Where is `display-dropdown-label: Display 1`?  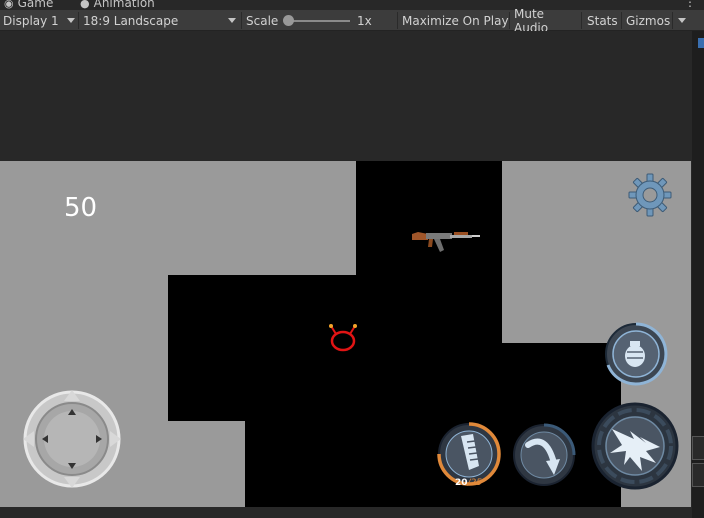
display-dropdown-label: Display 1 is located at coordinates (31, 20).